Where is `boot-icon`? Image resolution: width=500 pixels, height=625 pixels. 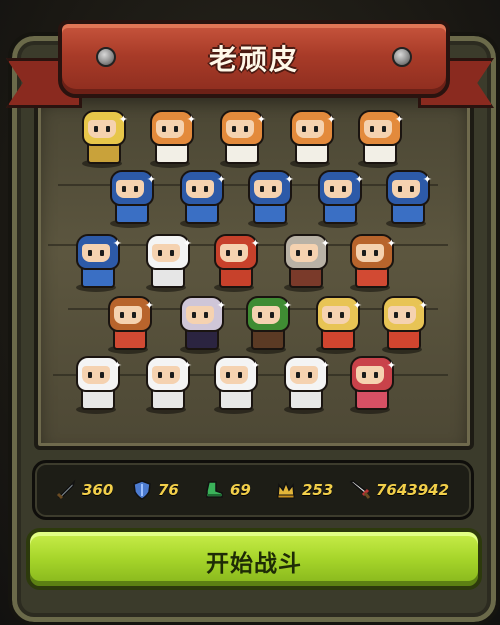
boot-icon is located at coordinates (214, 490).